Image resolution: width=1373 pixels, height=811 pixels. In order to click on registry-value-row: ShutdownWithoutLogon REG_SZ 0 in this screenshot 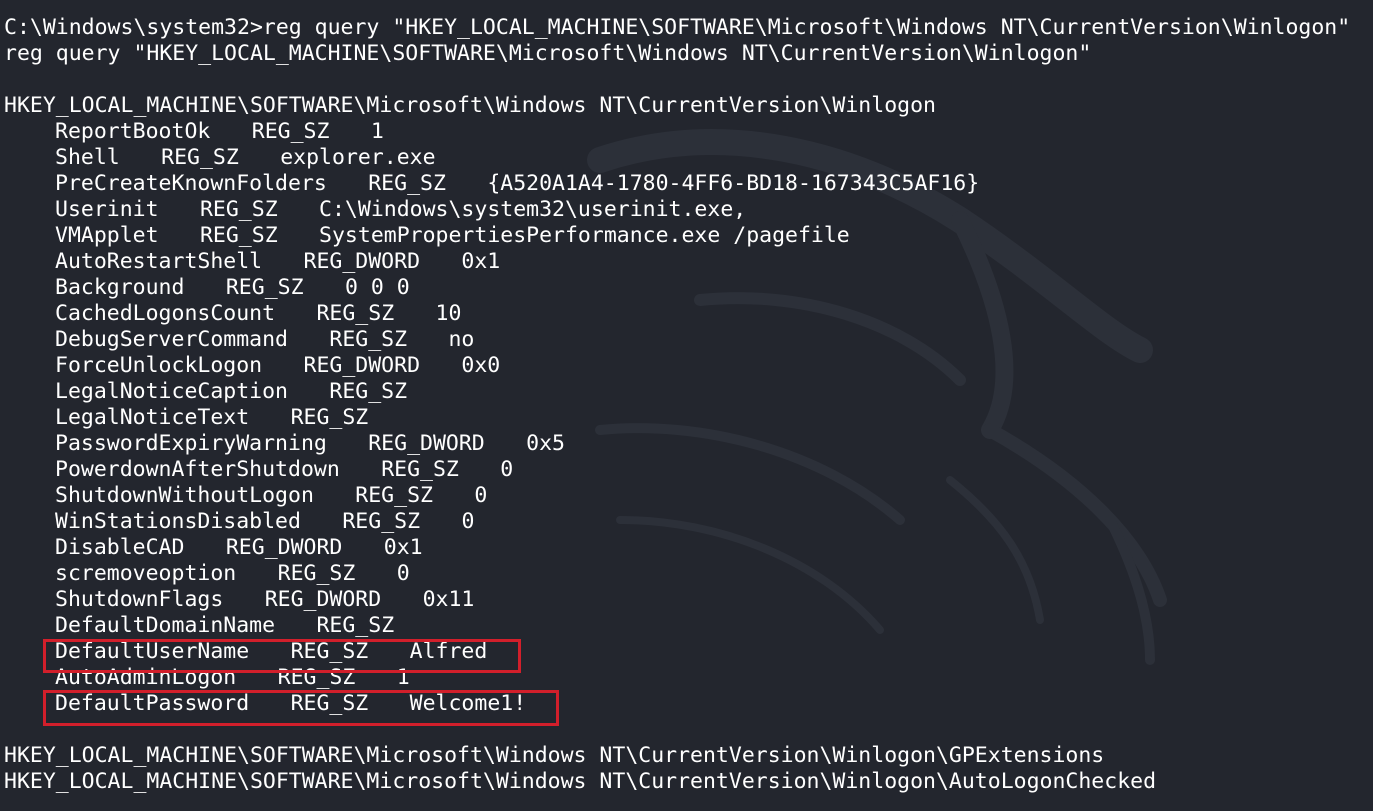, I will do `click(686, 496)`.